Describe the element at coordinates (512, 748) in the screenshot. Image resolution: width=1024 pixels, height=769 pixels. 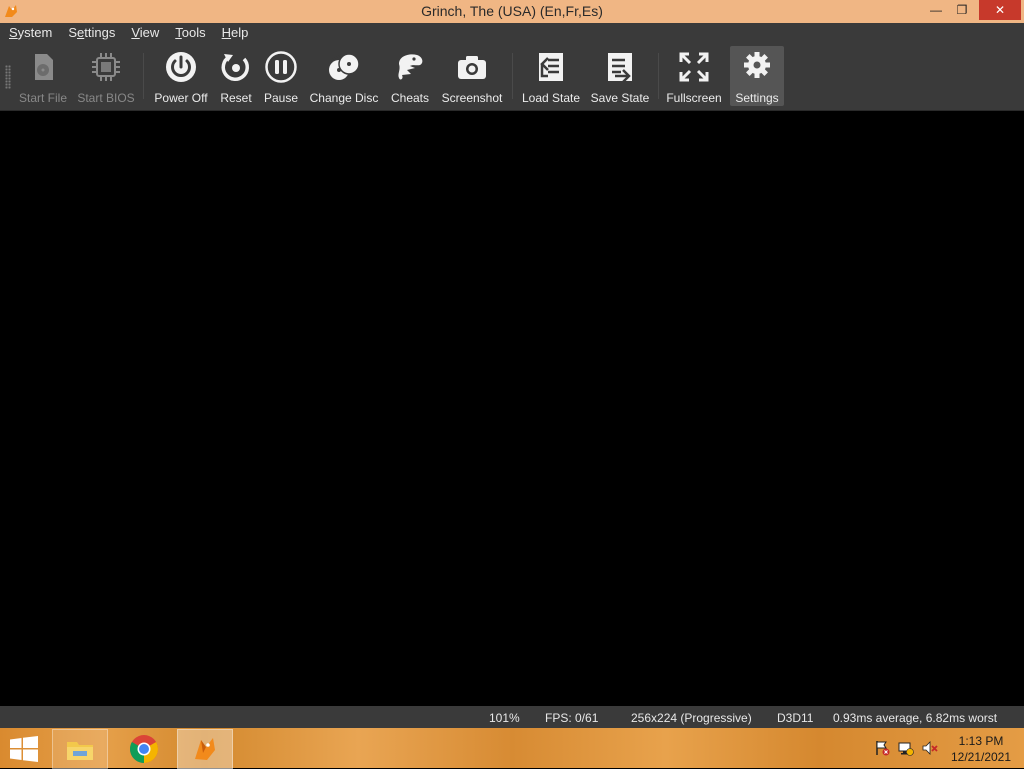
I see `taskbar: 1:13 PM 12/21/2021` at that location.